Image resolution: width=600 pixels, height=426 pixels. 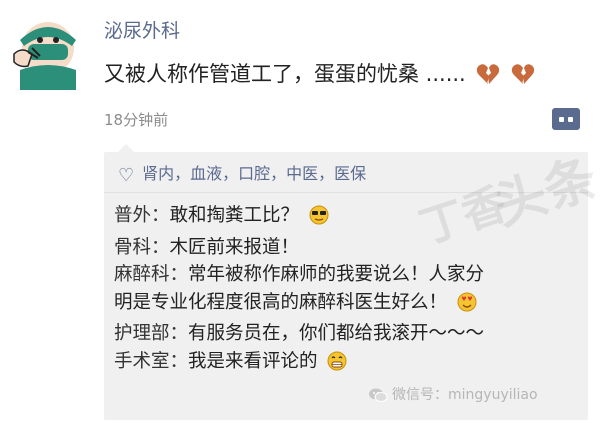 I want to click on comment-action-button, so click(x=566, y=119).